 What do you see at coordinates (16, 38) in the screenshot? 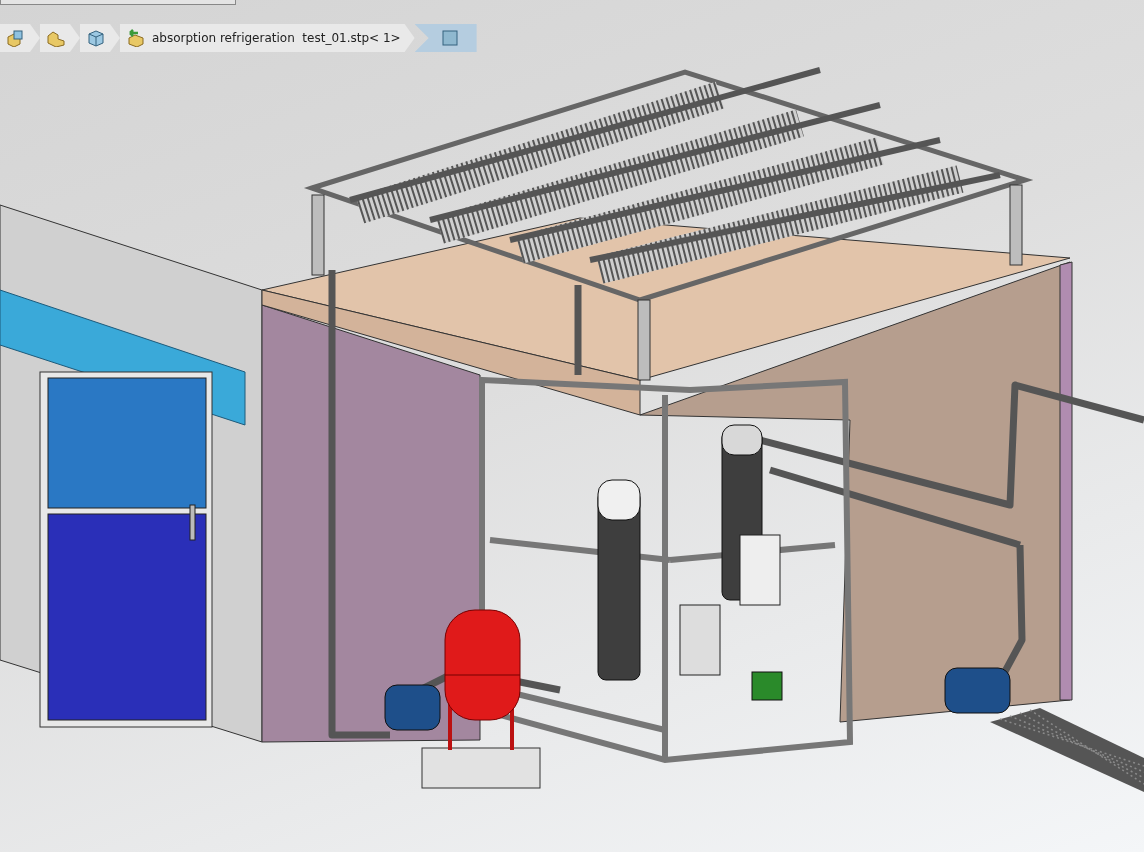
I see `assembly-icon` at bounding box center [16, 38].